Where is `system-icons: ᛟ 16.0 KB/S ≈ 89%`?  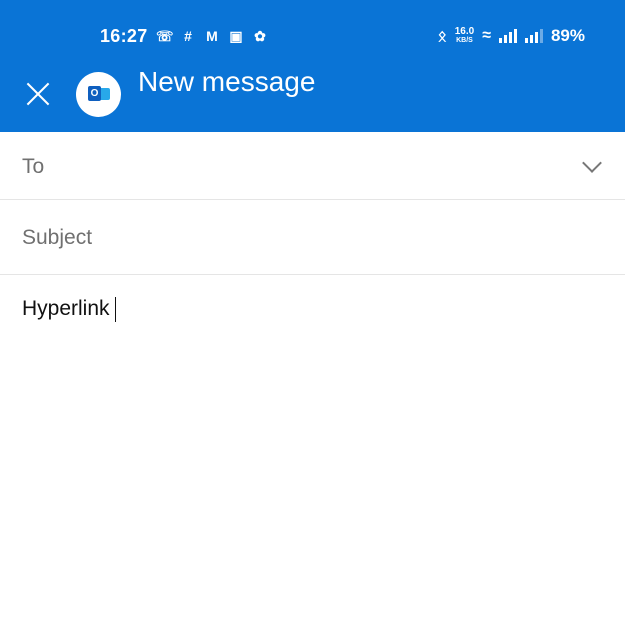 system-icons: ᛟ 16.0 KB/S ≈ 89% is located at coordinates (511, 36).